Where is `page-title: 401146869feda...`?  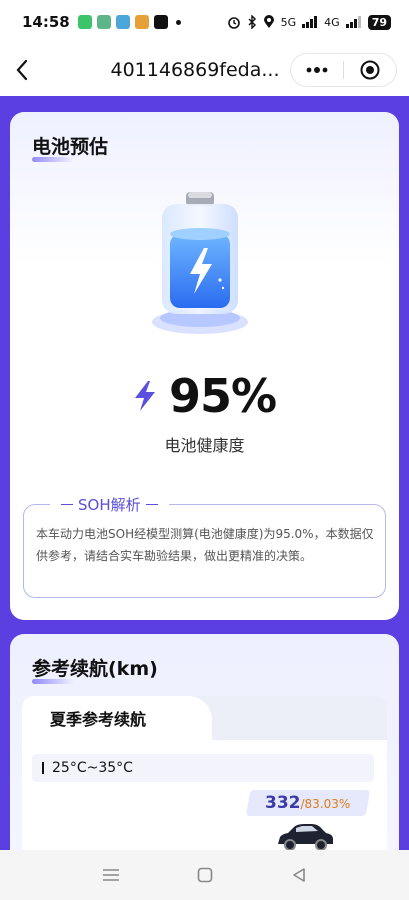 page-title: 401146869feda... is located at coordinates (195, 70).